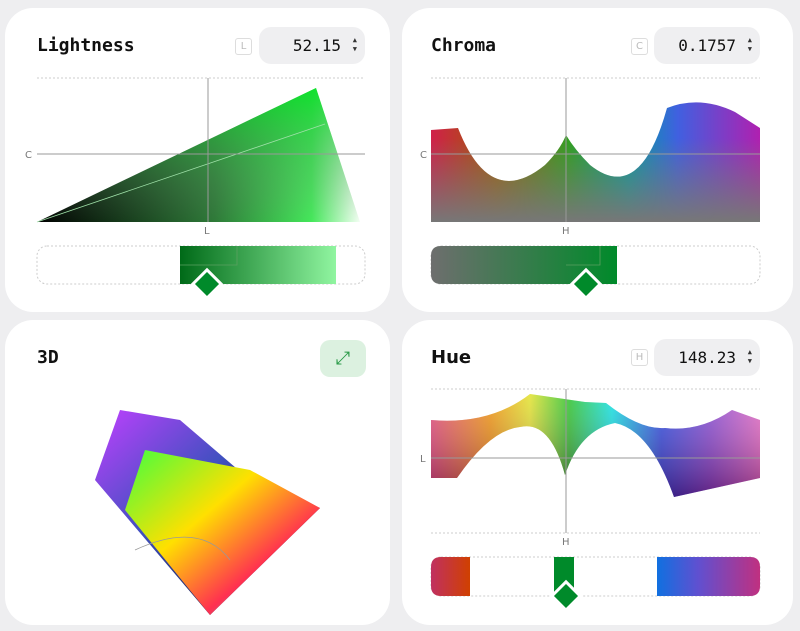 The image size is (800, 631). I want to click on chroma-value: 0.1757, so click(707, 45).